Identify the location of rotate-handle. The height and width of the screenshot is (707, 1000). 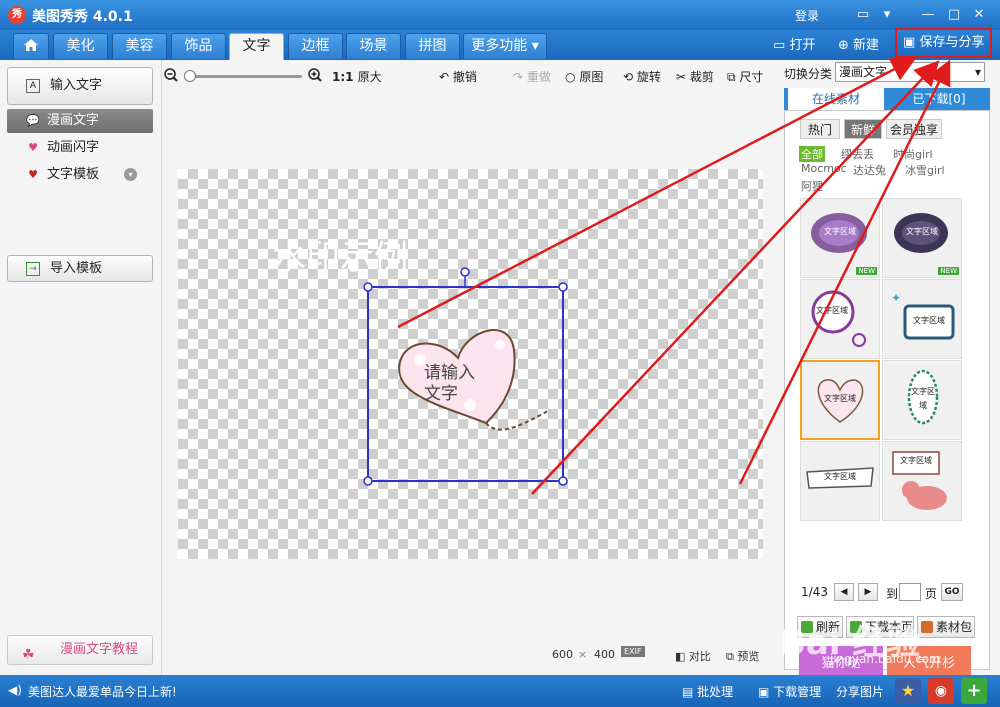
(465, 272).